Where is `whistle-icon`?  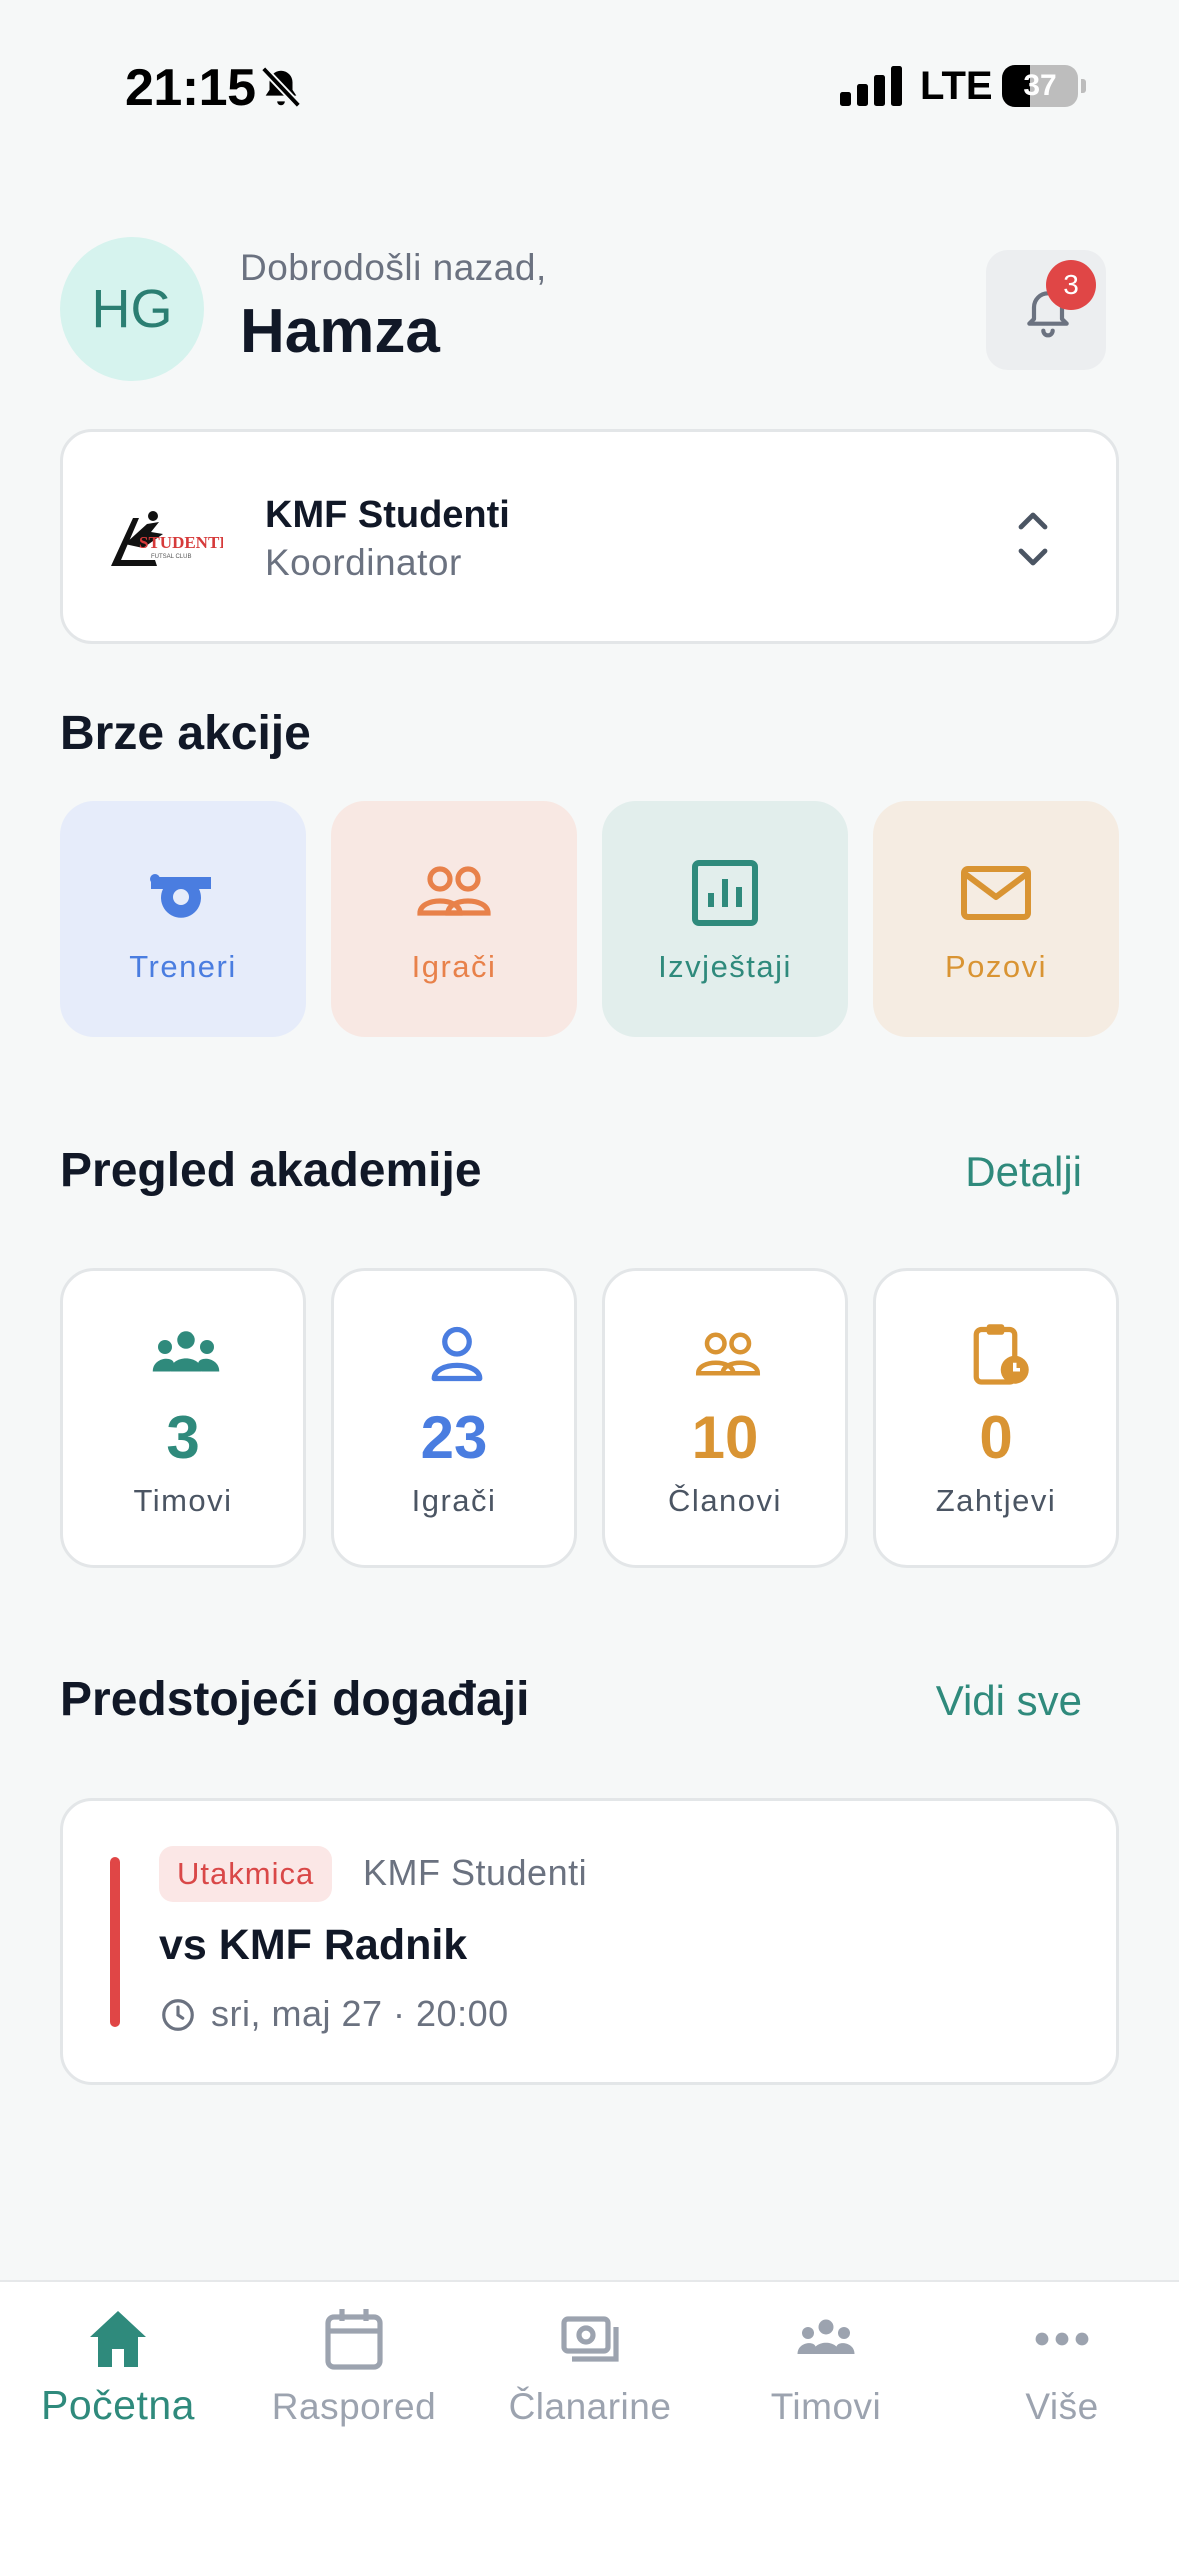 whistle-icon is located at coordinates (180, 896).